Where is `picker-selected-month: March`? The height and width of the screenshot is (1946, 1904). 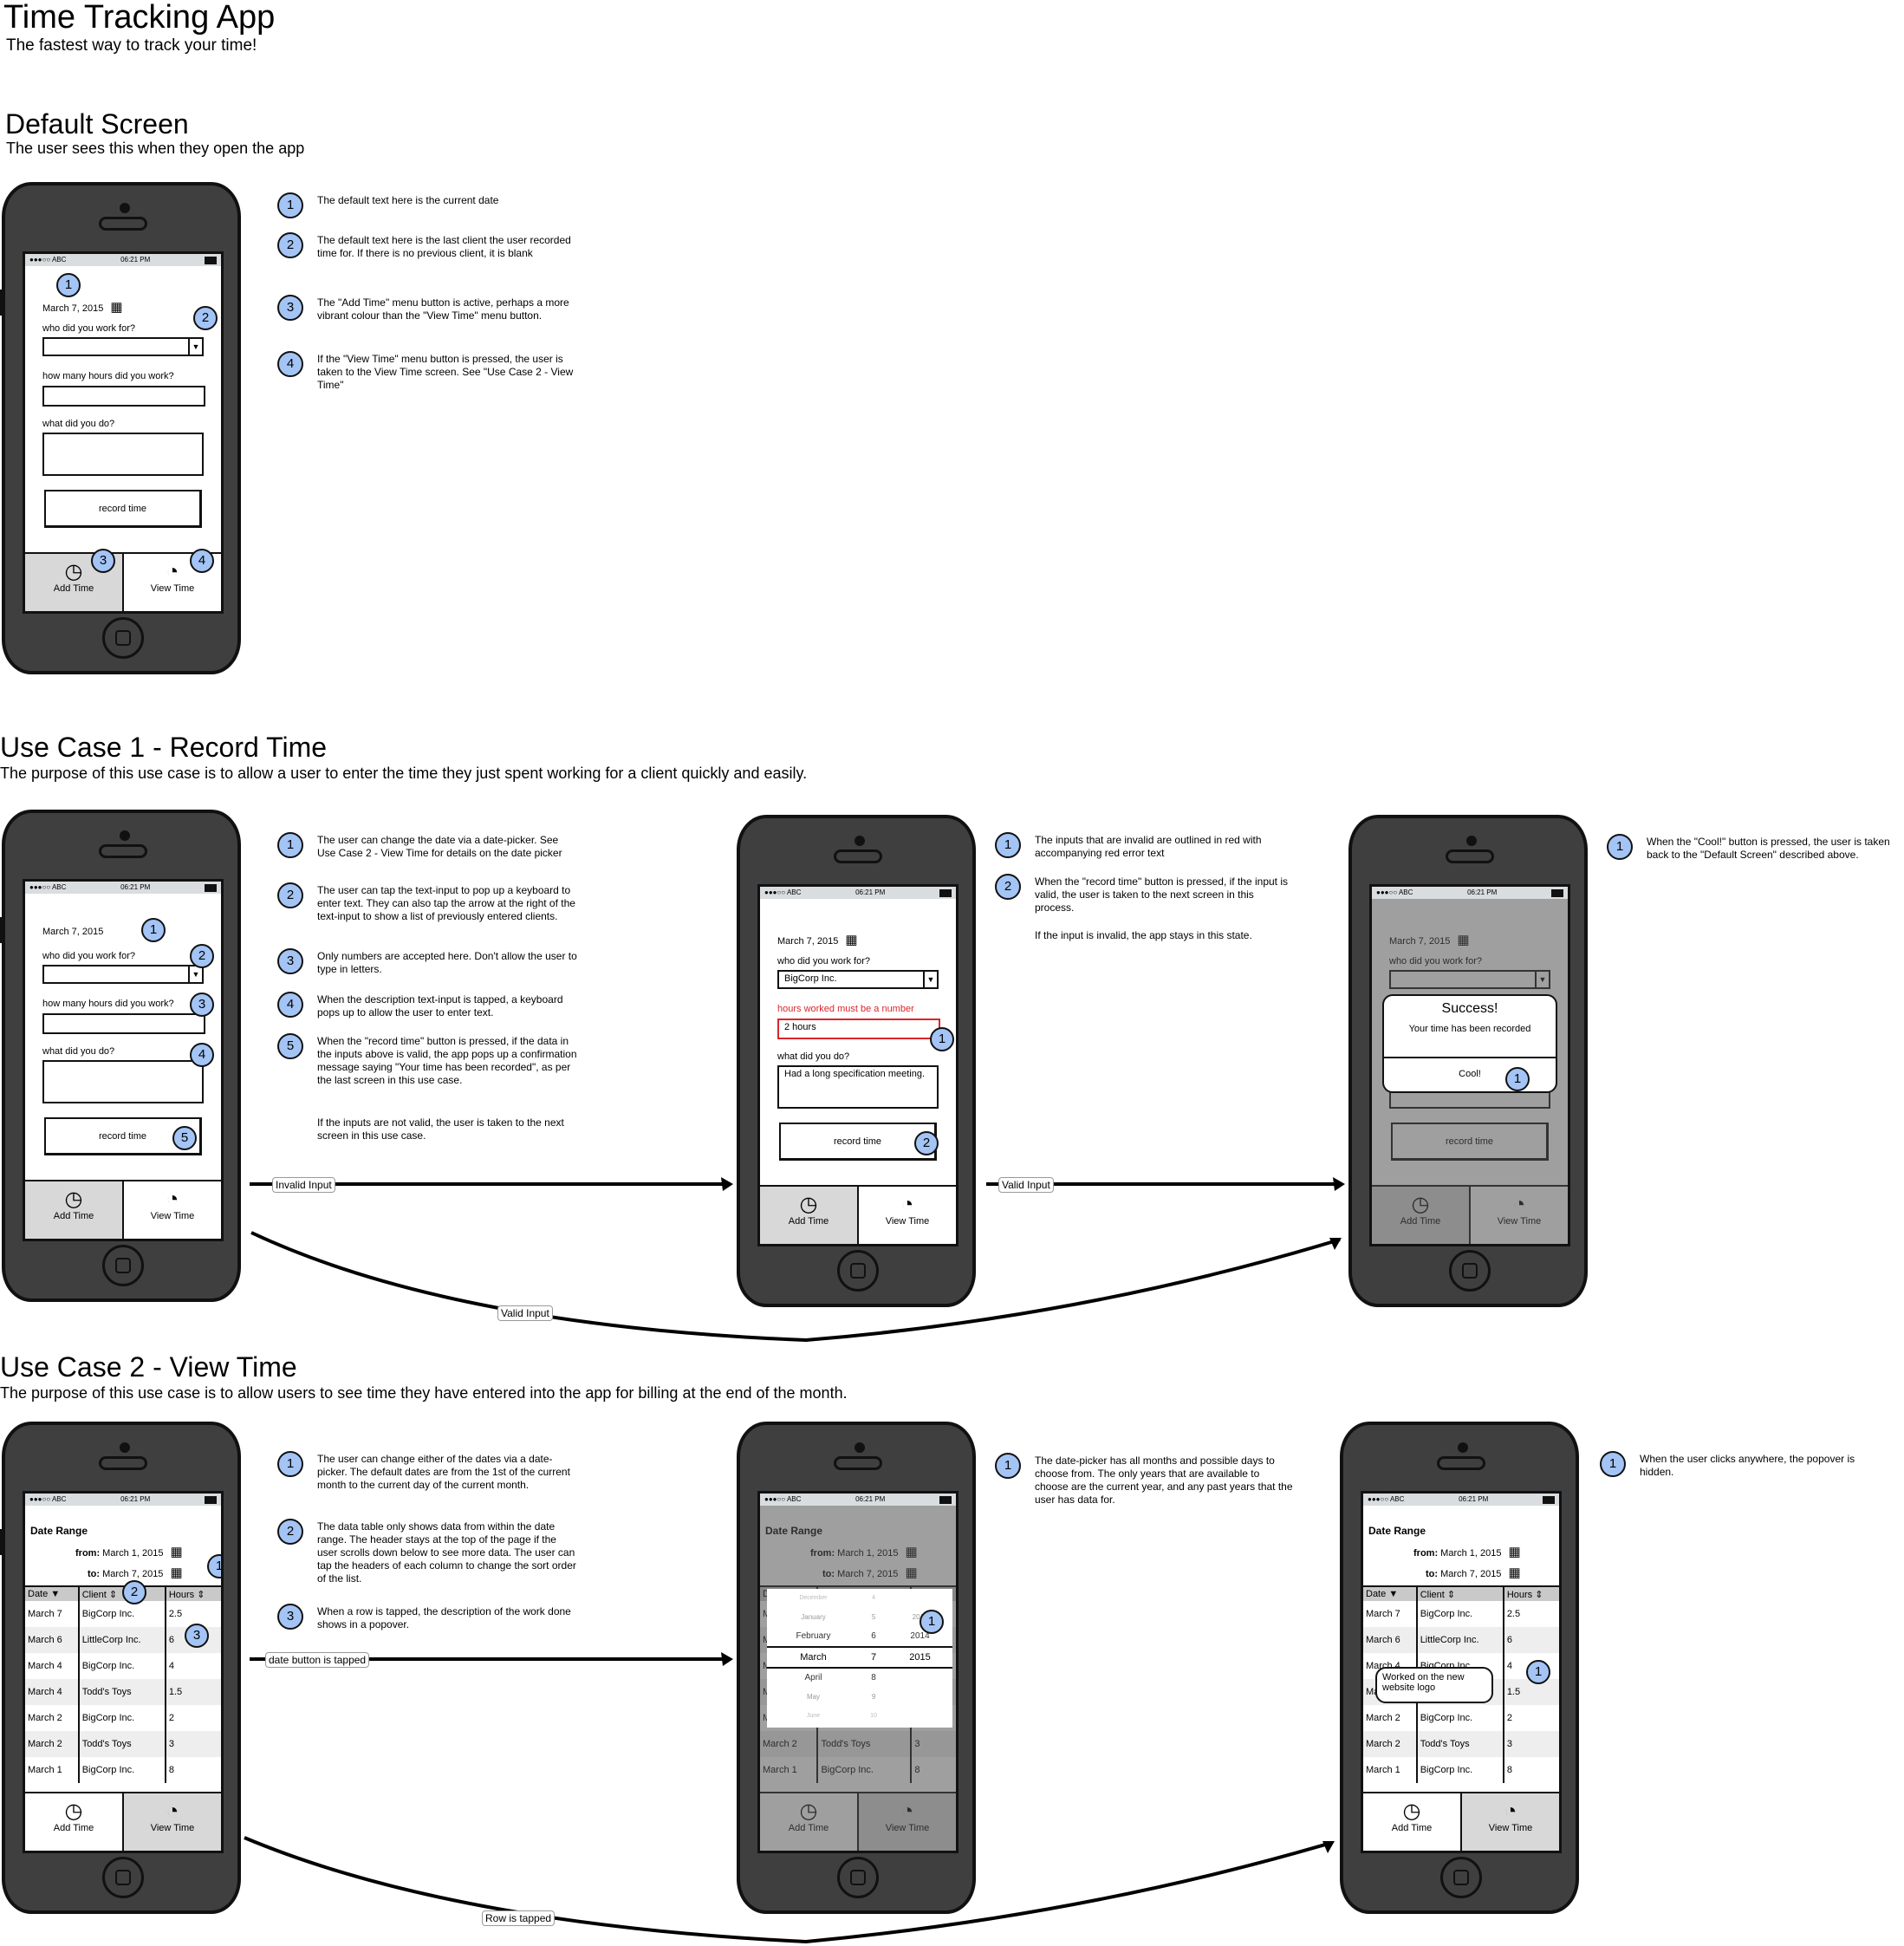 picker-selected-month: March is located at coordinates (813, 1658).